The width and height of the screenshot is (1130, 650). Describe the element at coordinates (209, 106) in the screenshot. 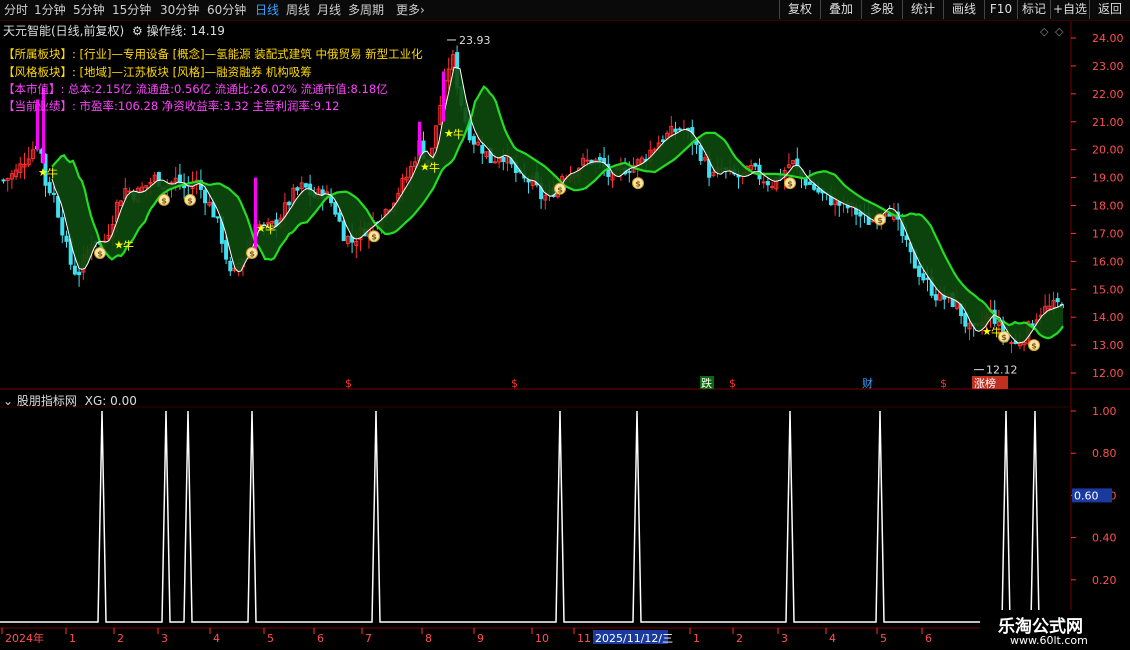

I see `perf-value: 市盈率:106.28 净资收益率:3.32 主营利润率:9.12` at that location.